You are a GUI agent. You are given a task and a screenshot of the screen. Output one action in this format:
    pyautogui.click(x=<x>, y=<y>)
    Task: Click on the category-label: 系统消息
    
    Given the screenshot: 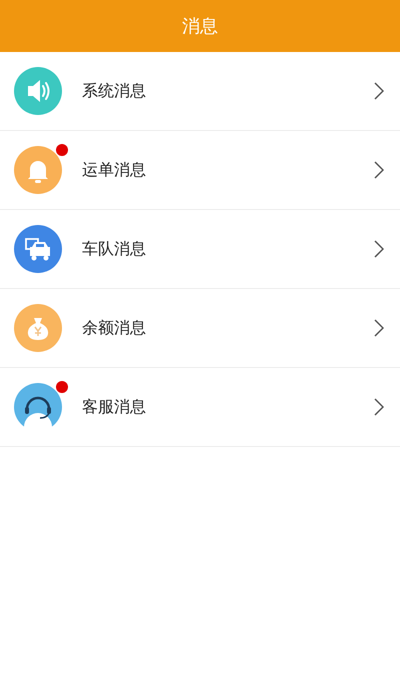 What is the action you would take?
    pyautogui.click(x=114, y=91)
    